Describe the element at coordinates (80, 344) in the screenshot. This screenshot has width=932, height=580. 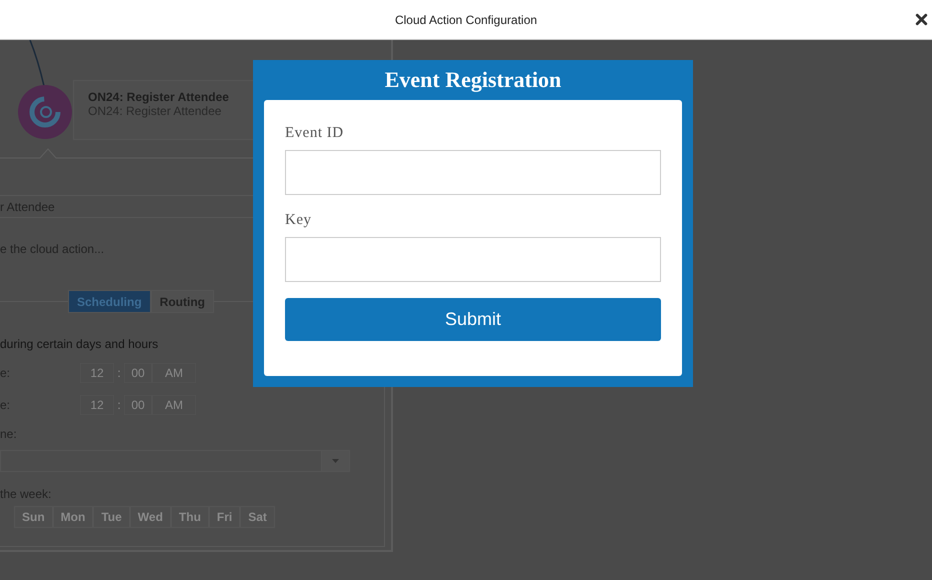
I see `schedule-label: during certain days and hours` at that location.